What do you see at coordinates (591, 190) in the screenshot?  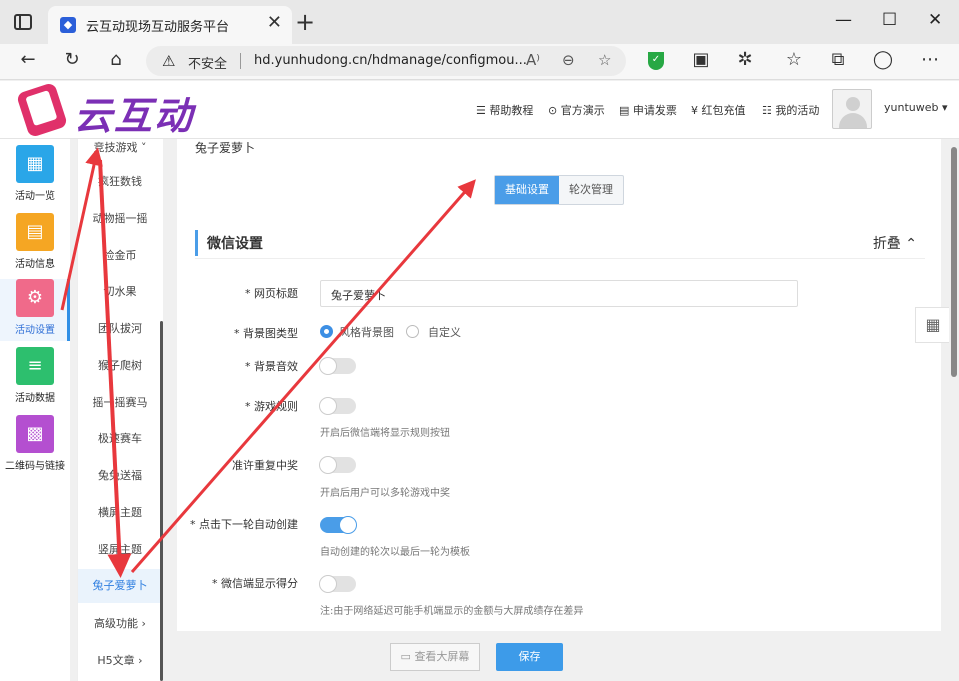 I see `tab-round-management: 轮次管理` at bounding box center [591, 190].